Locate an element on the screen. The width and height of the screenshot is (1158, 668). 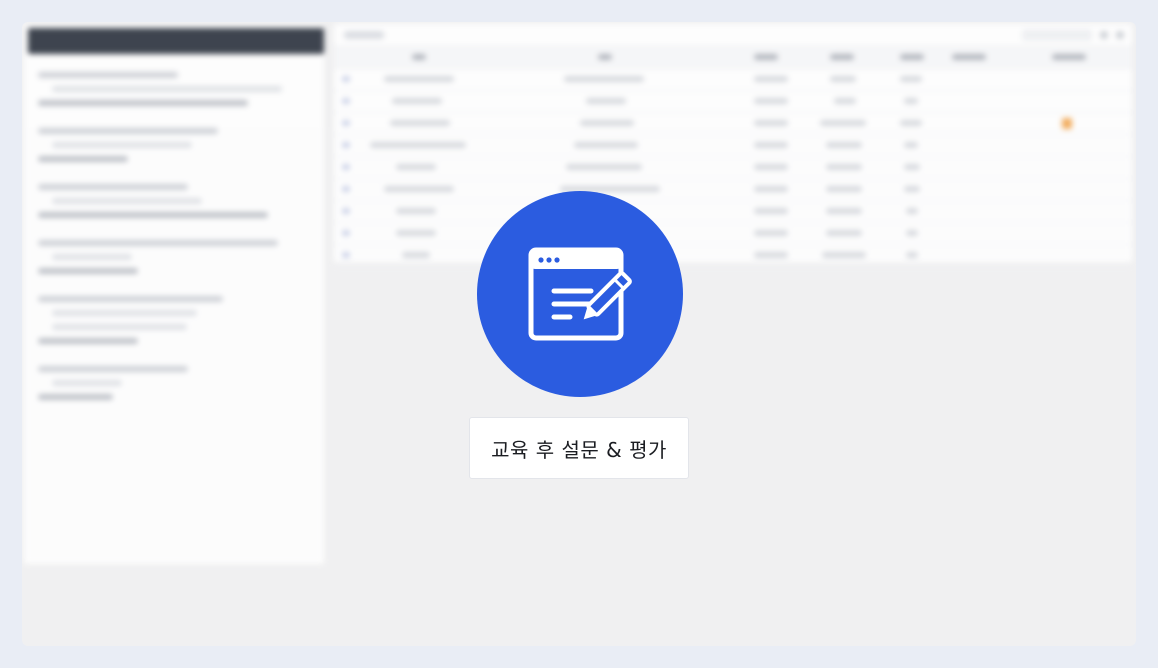
search-icon is located at coordinates (1104, 35).